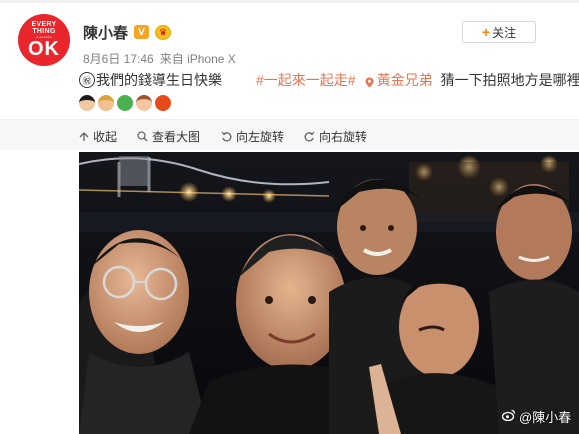  Describe the element at coordinates (87, 103) in the screenshot. I see `man-black-hair-emoji-icon` at that location.